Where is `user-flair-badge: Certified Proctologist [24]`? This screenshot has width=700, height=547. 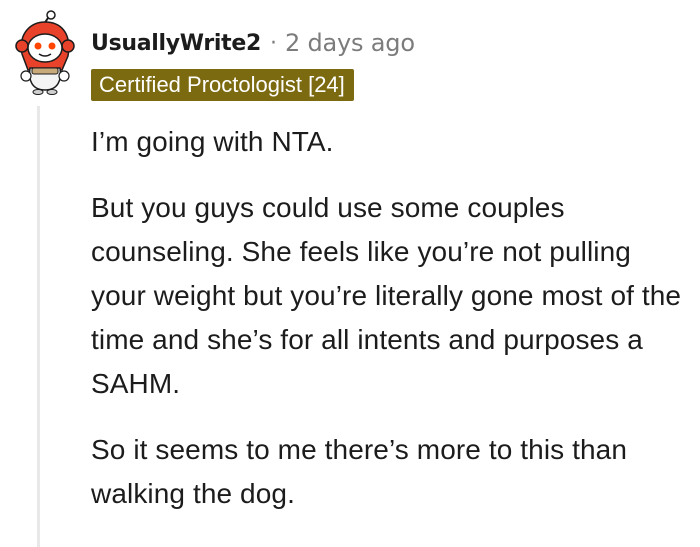 user-flair-badge: Certified Proctologist [24] is located at coordinates (222, 85).